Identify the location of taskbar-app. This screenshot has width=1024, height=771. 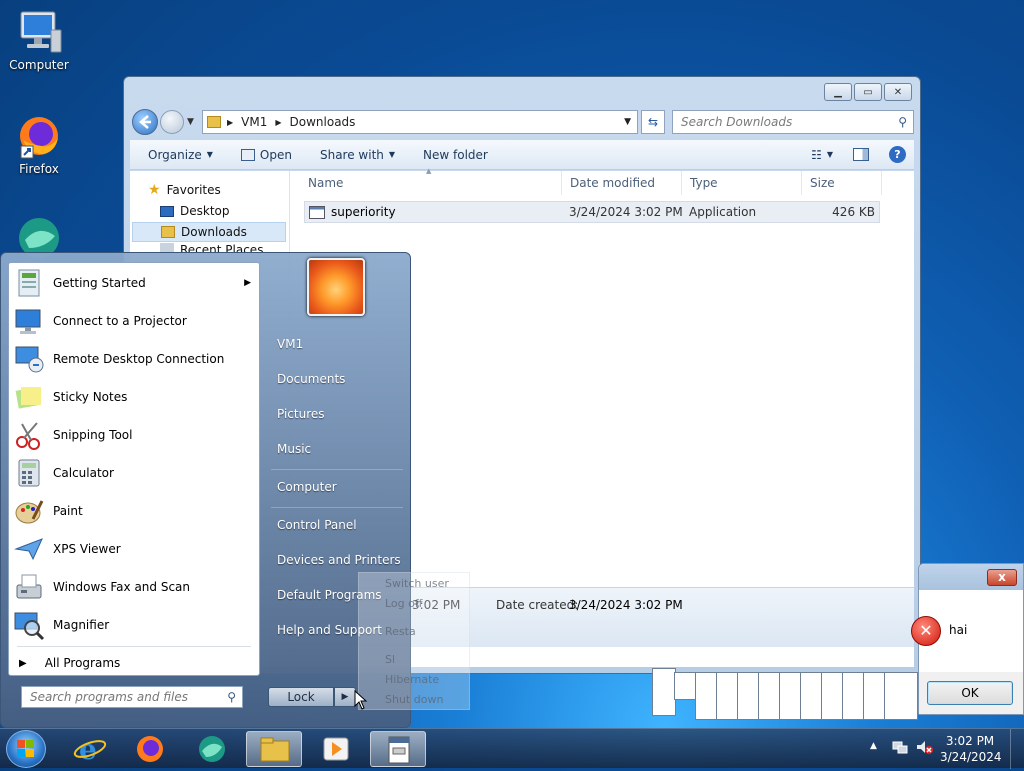
(212, 749).